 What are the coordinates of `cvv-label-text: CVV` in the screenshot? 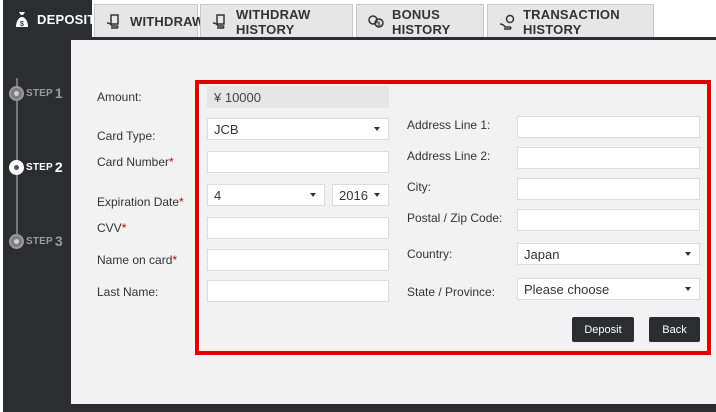 It's located at (109, 228).